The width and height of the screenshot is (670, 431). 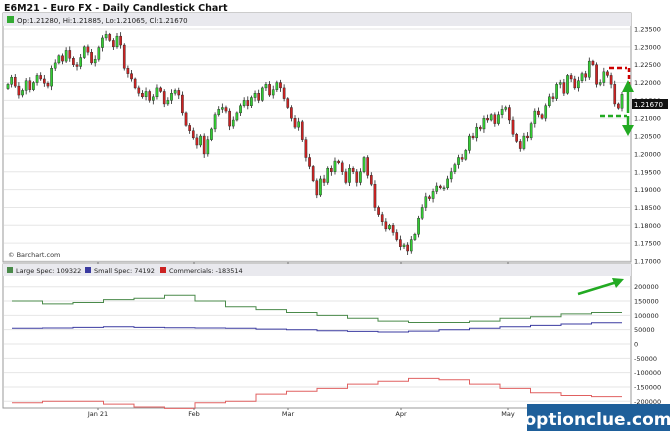 I want to click on cot-tick-label: -150000, so click(x=647, y=387).